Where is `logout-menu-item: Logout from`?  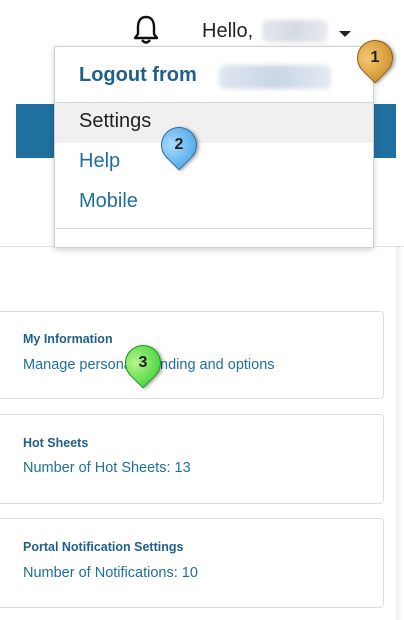 logout-menu-item: Logout from is located at coordinates (138, 75).